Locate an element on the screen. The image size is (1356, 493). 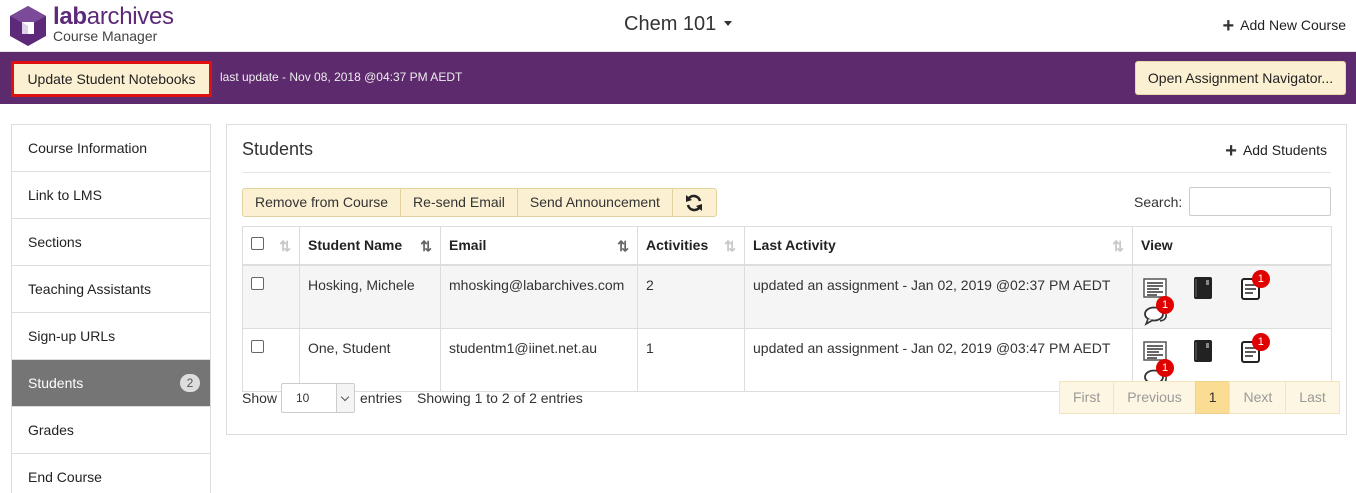
refresh-icon is located at coordinates (694, 203).